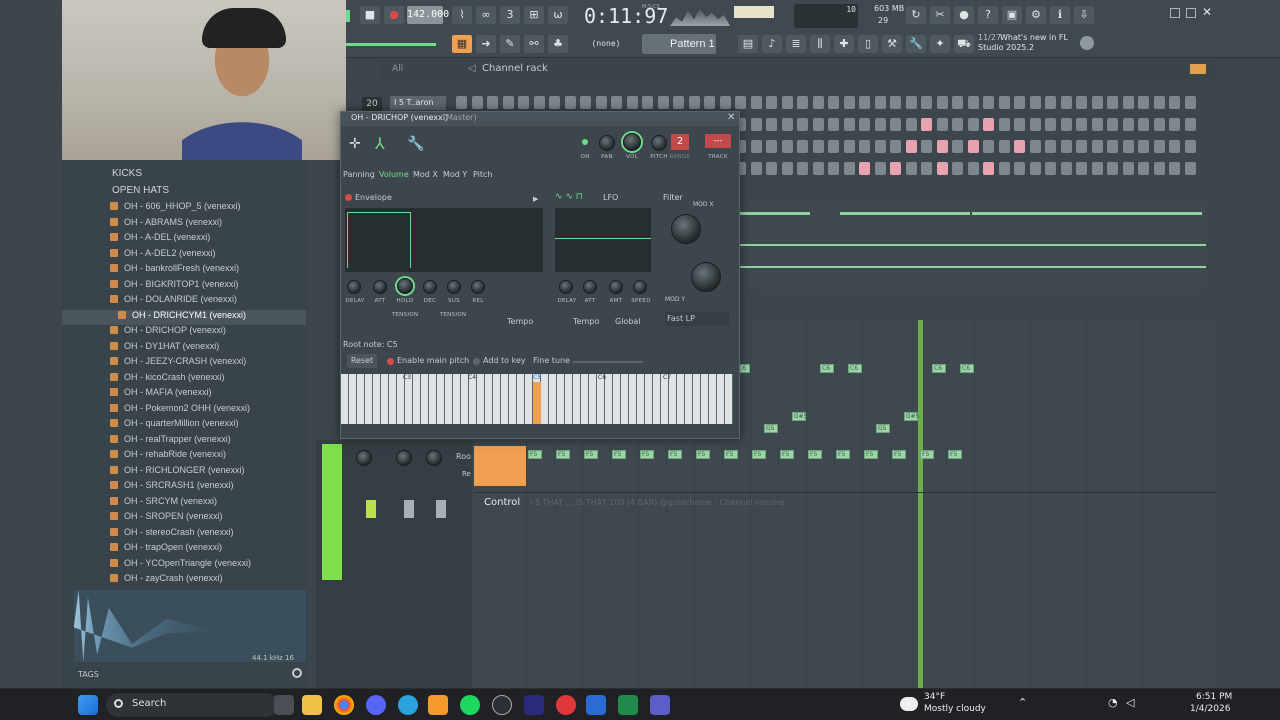  I want to click on lfo-speed-knob, so click(640, 287).